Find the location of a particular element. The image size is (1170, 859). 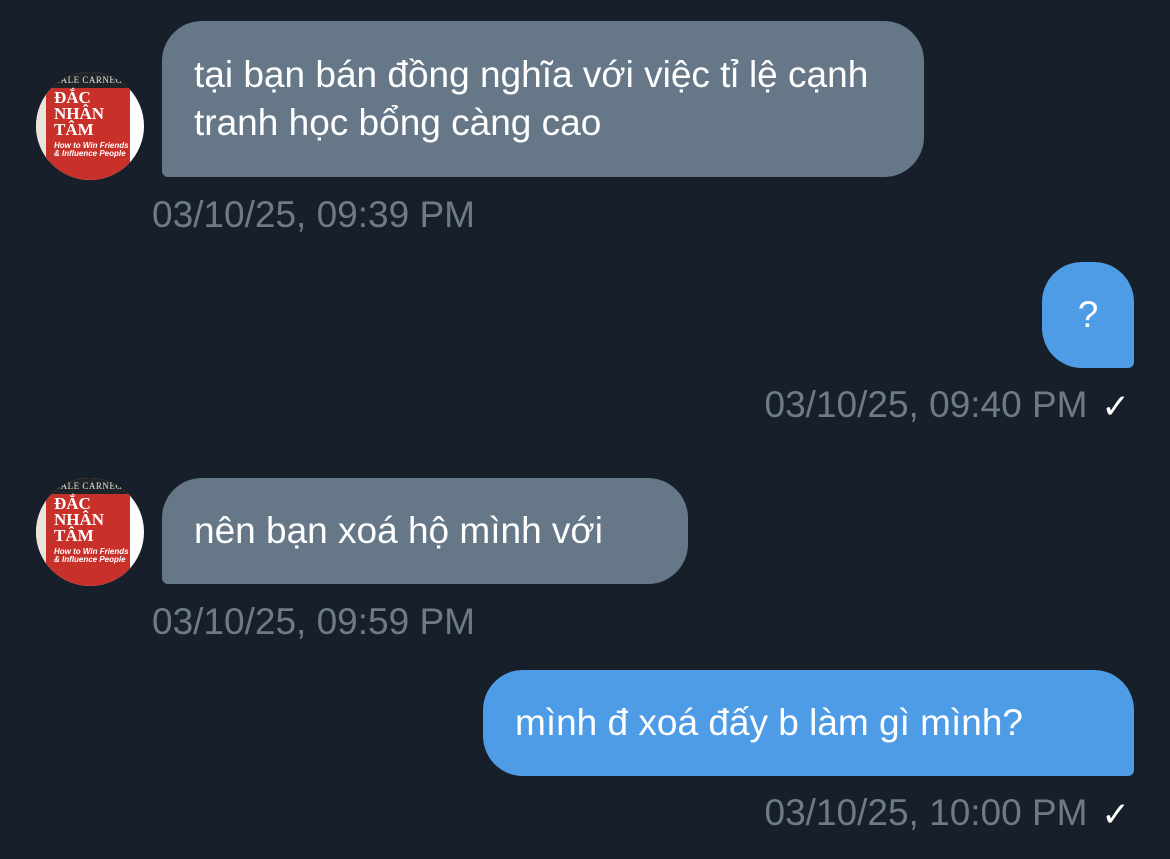

outgoing-message-bubble: ? is located at coordinates (1088, 315).